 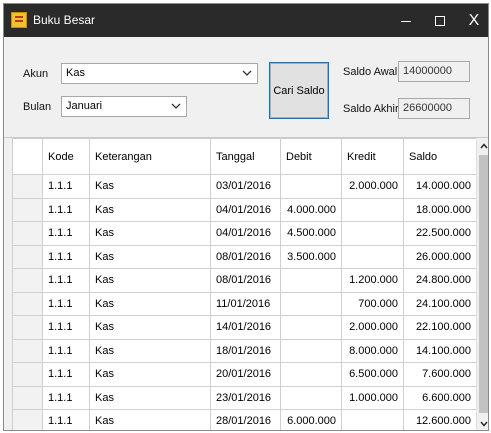 I want to click on table-row: 1.1.1 Kas 08/01/2016 3.500.000 26.000.000, so click(x=244, y=256).